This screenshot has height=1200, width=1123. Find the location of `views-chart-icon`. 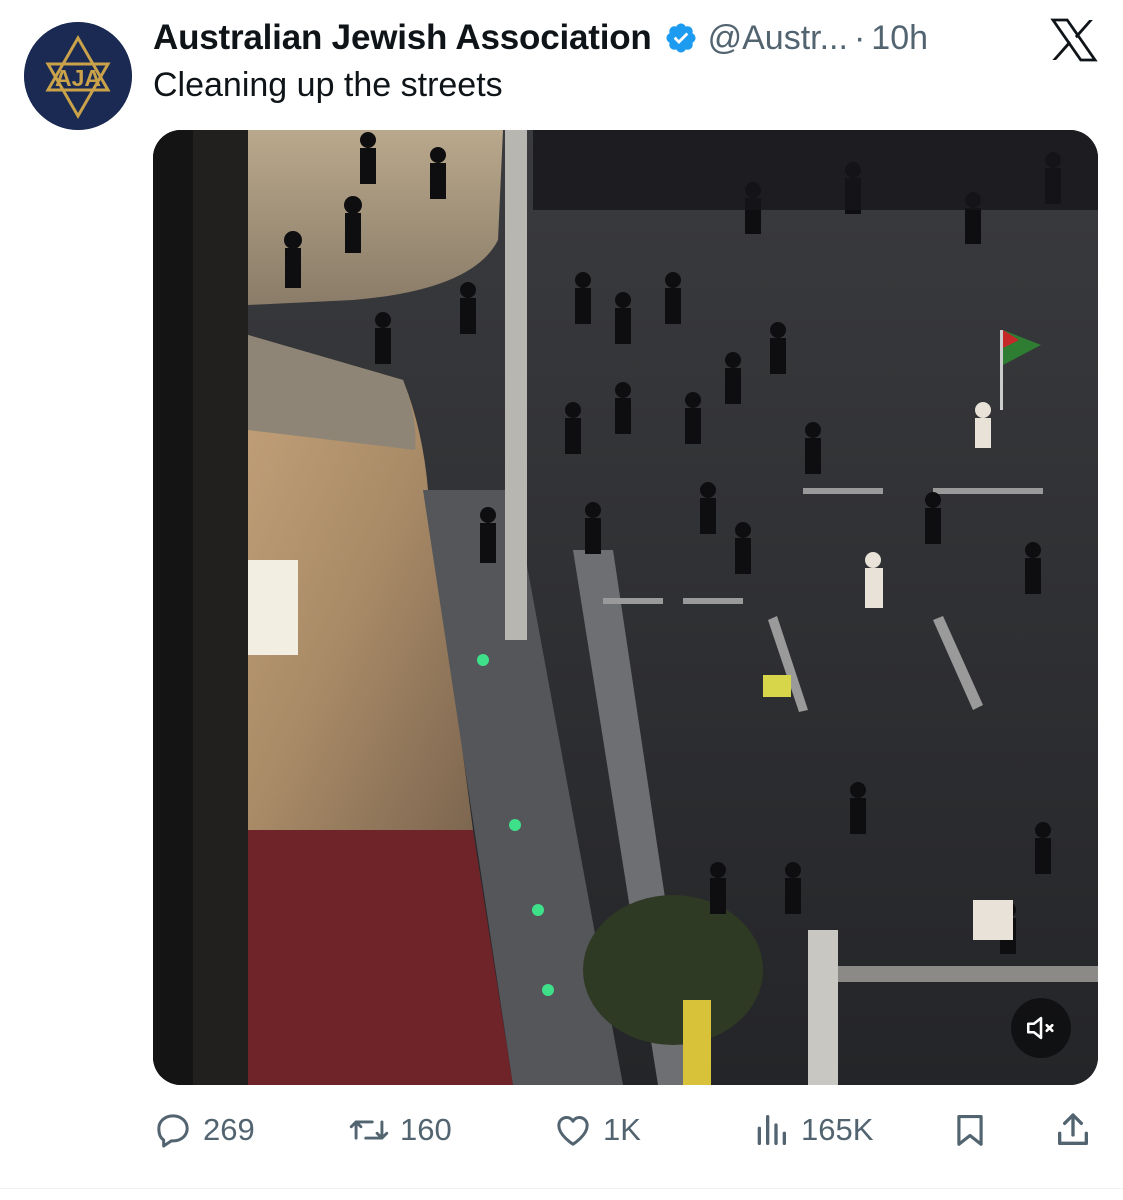

views-chart-icon is located at coordinates (771, 1130).